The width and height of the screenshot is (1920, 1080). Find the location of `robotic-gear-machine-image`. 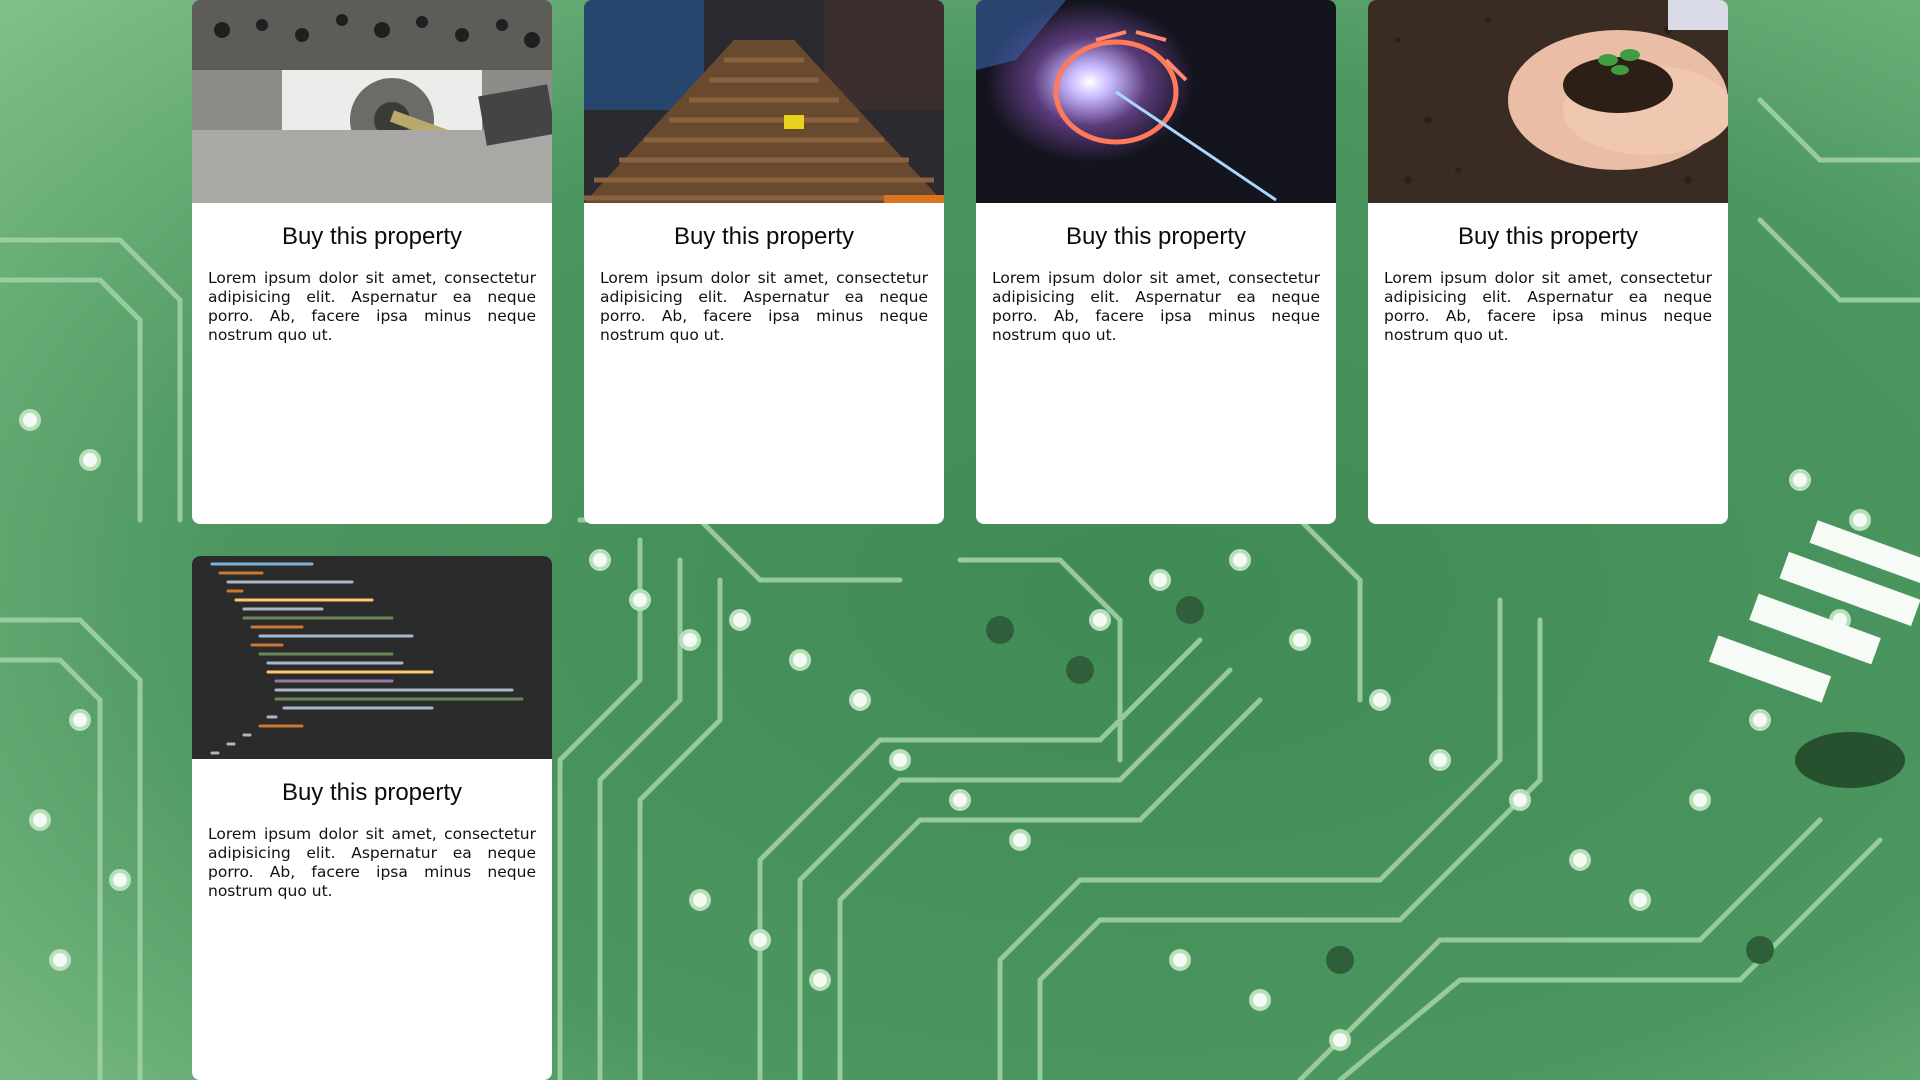

robotic-gear-machine-image is located at coordinates (372, 101).